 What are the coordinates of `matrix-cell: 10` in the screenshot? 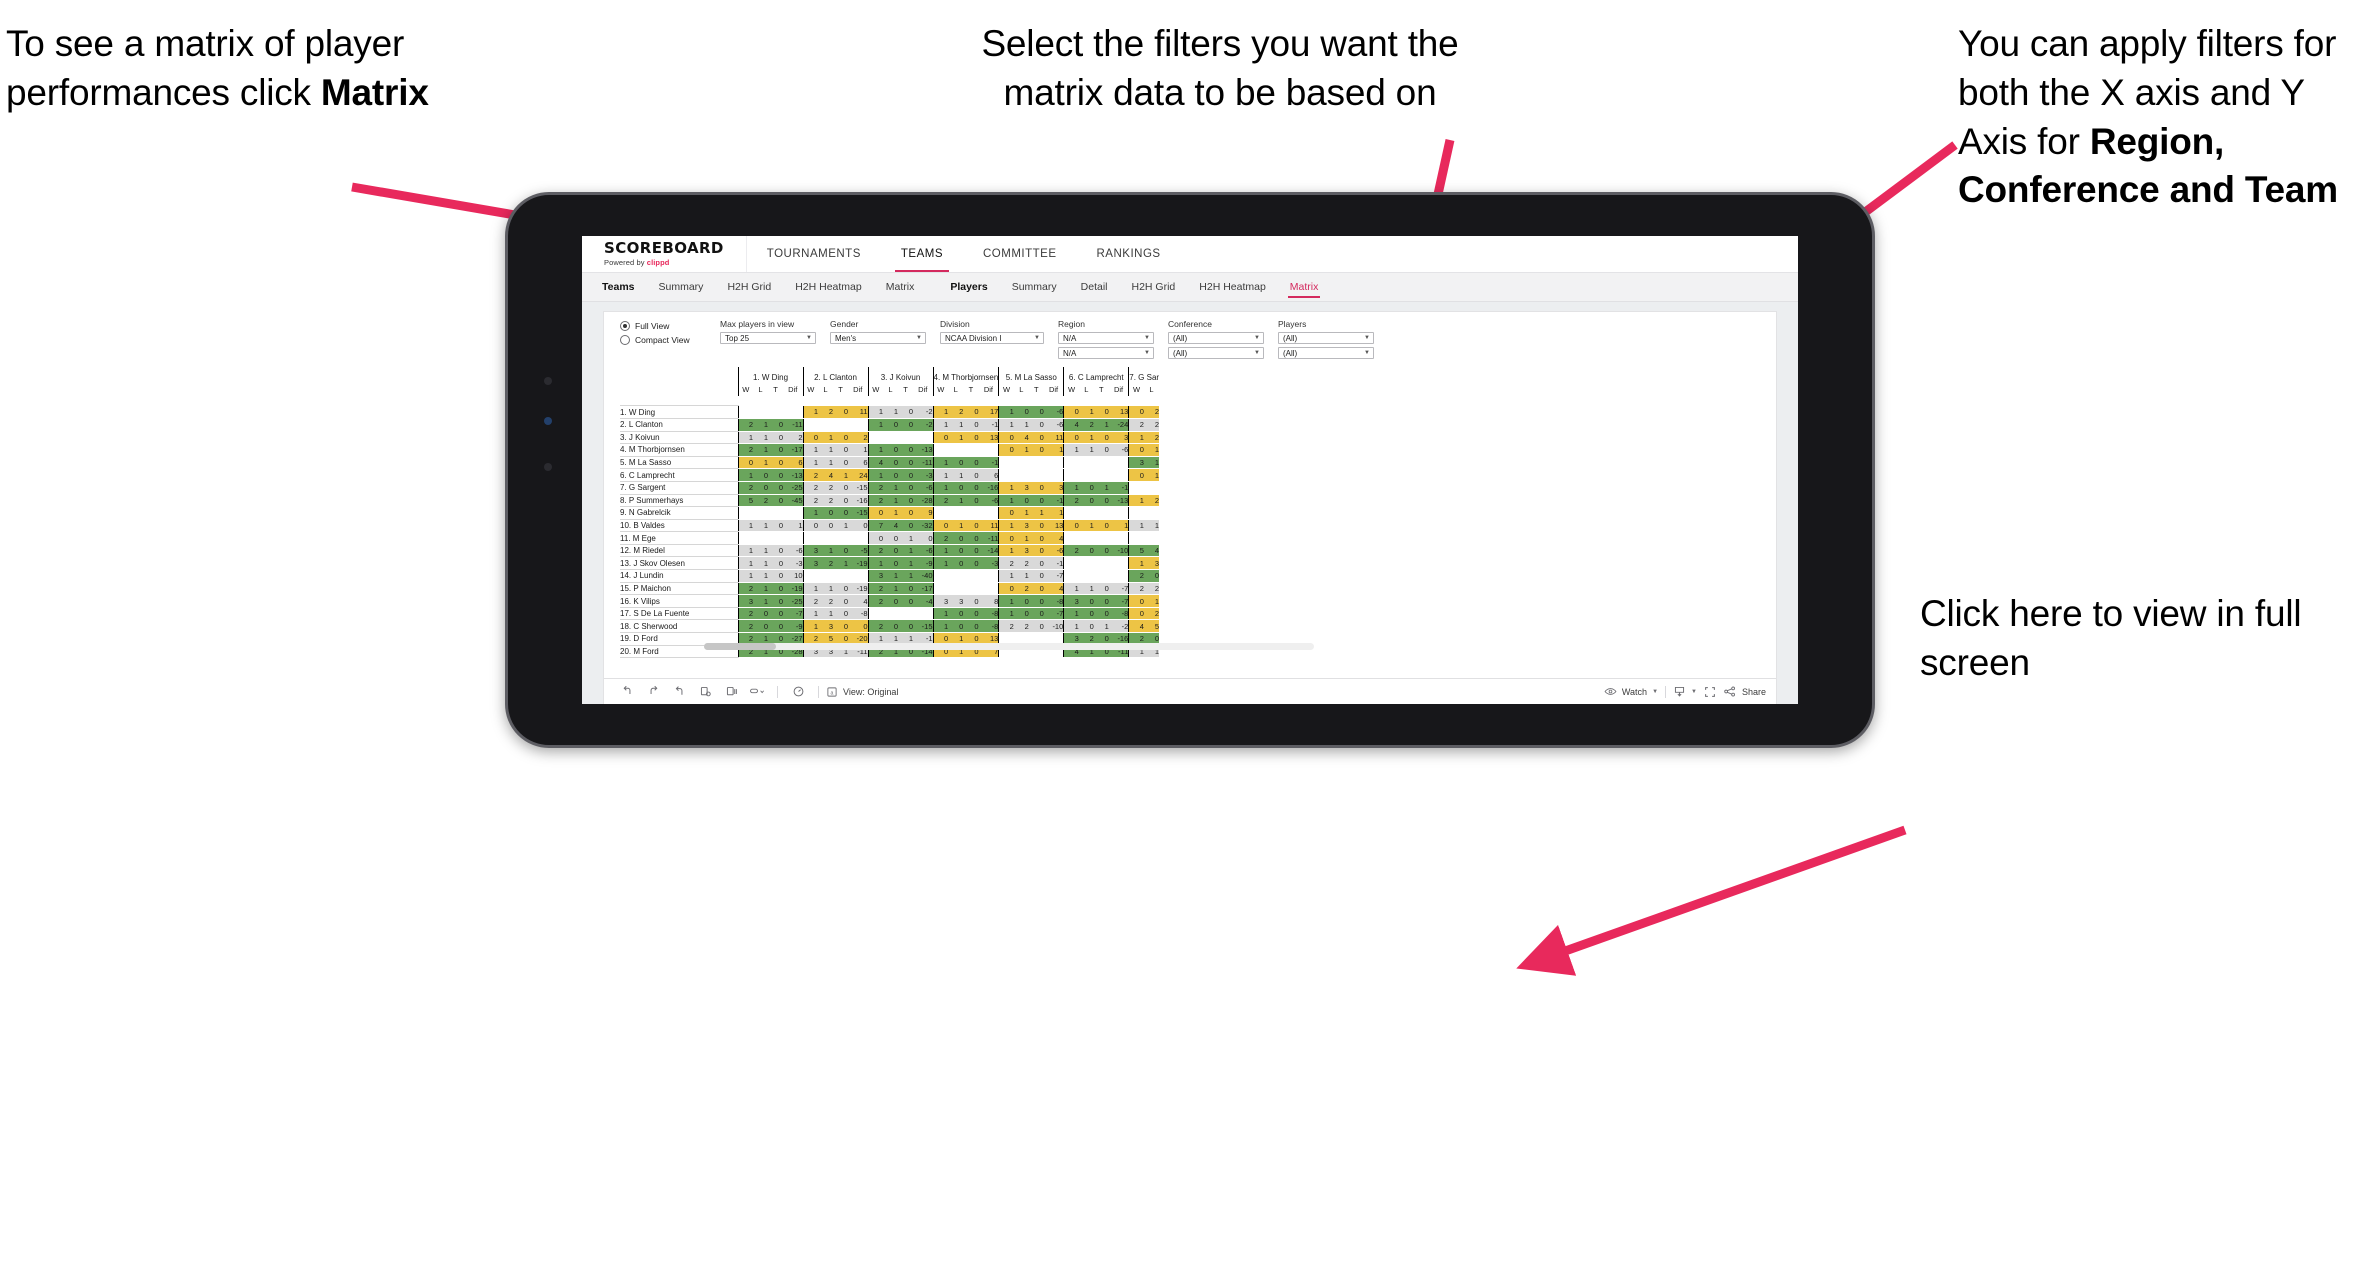 It's located at (793, 576).